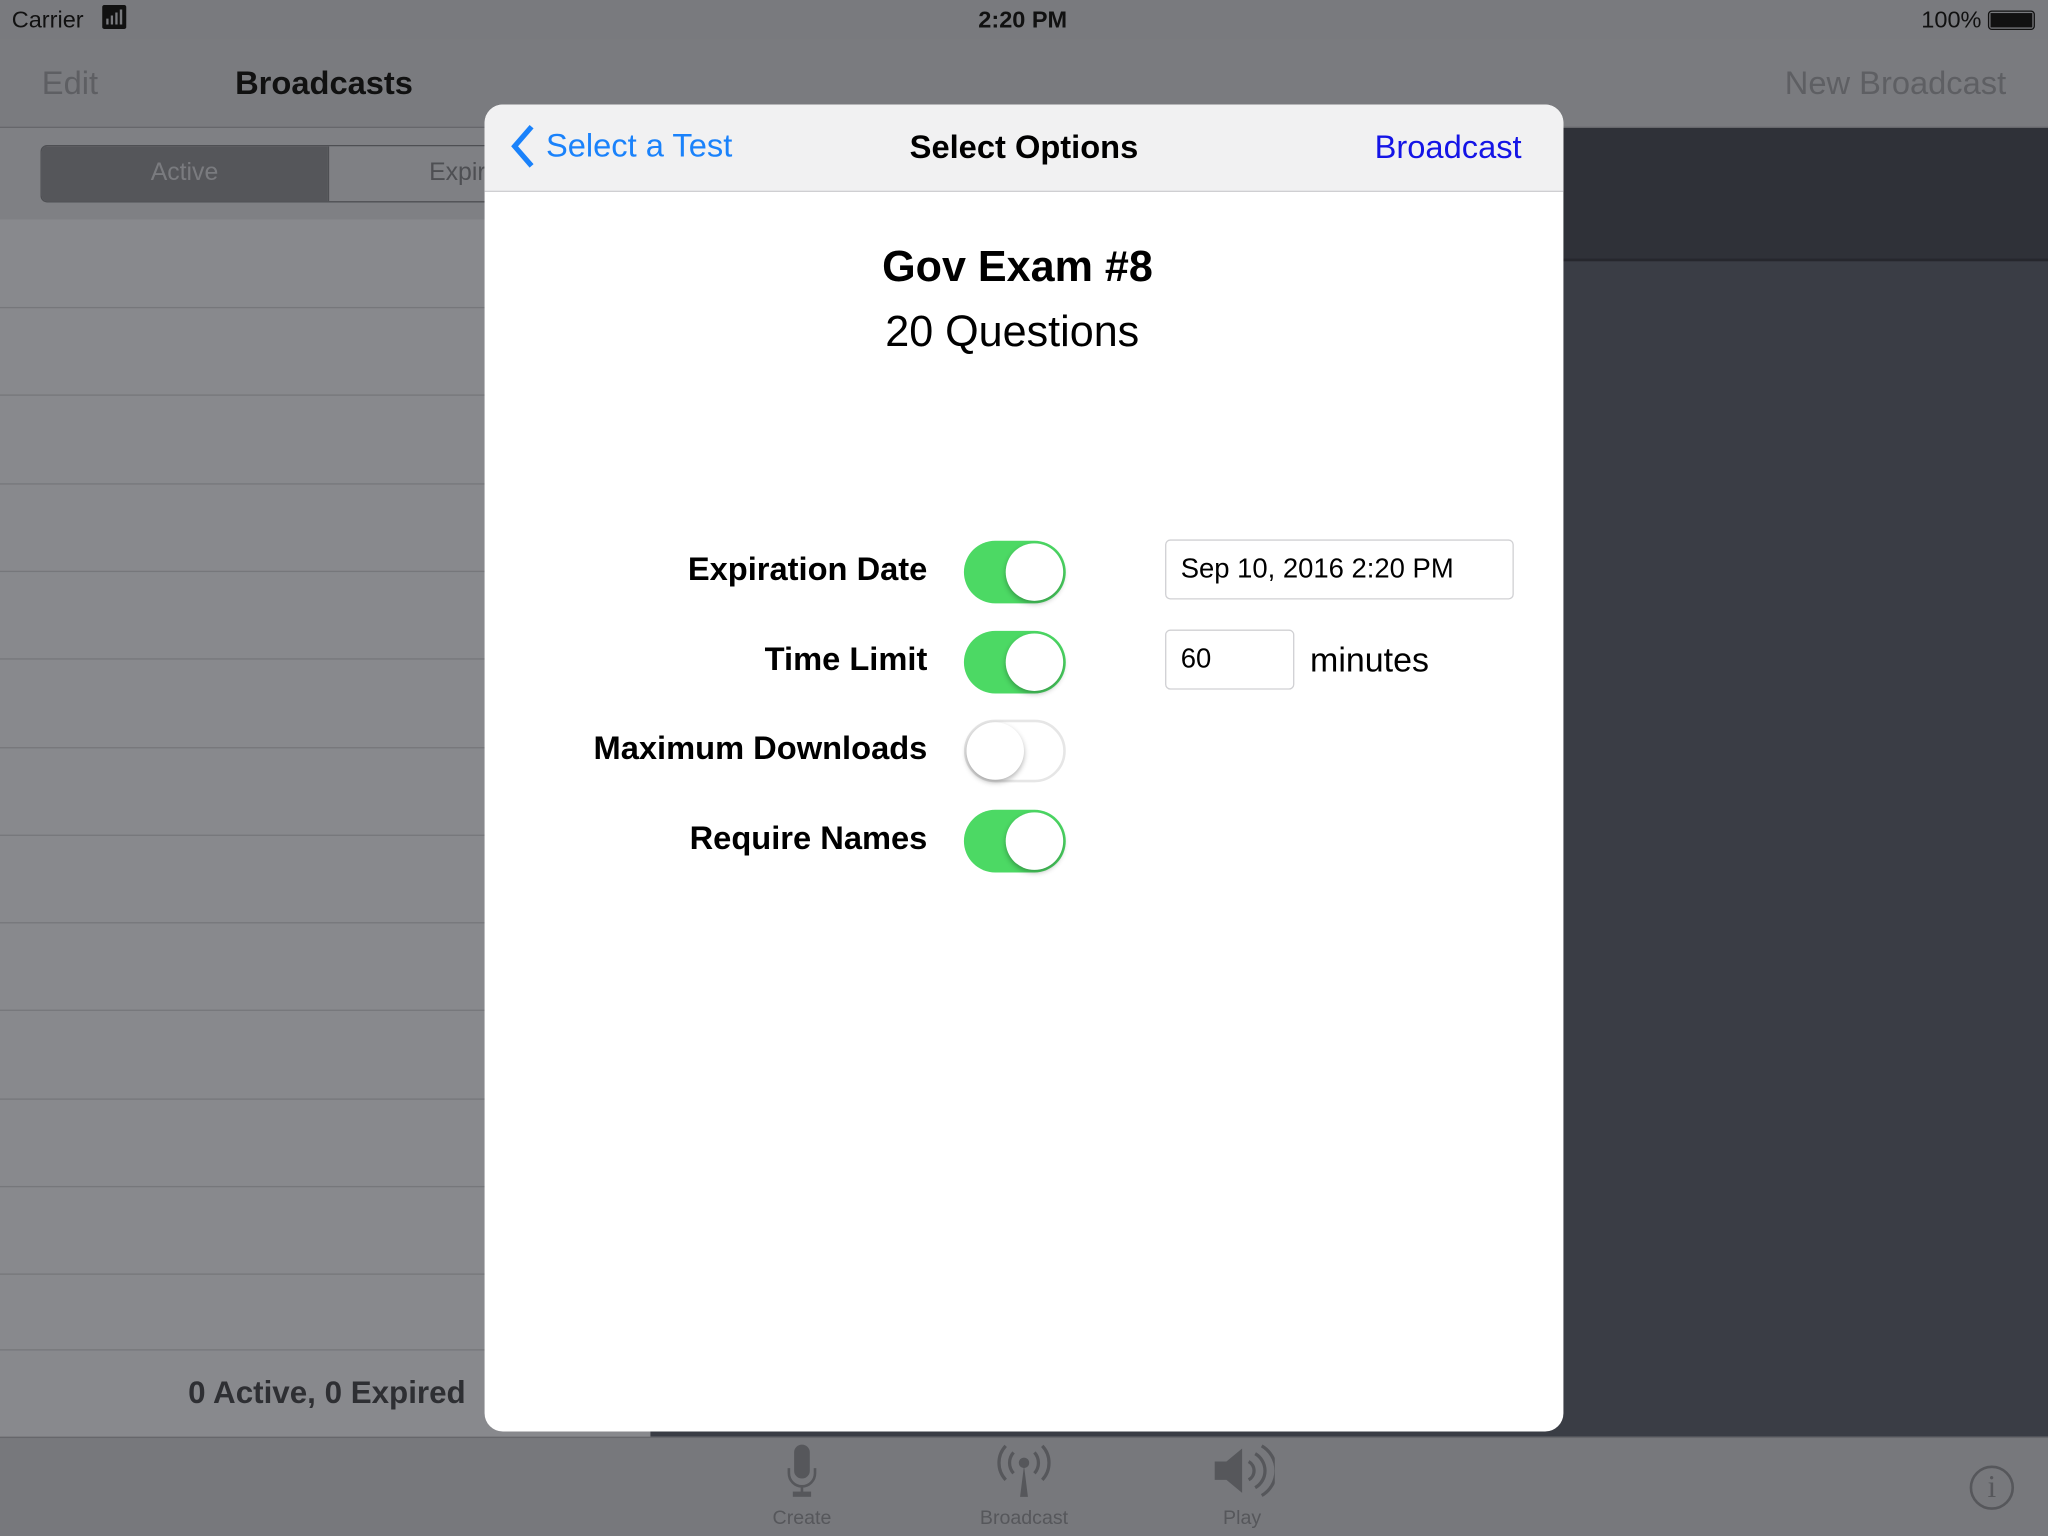 The image size is (2048, 1536). I want to click on battery-label: 100%, so click(1951, 19).